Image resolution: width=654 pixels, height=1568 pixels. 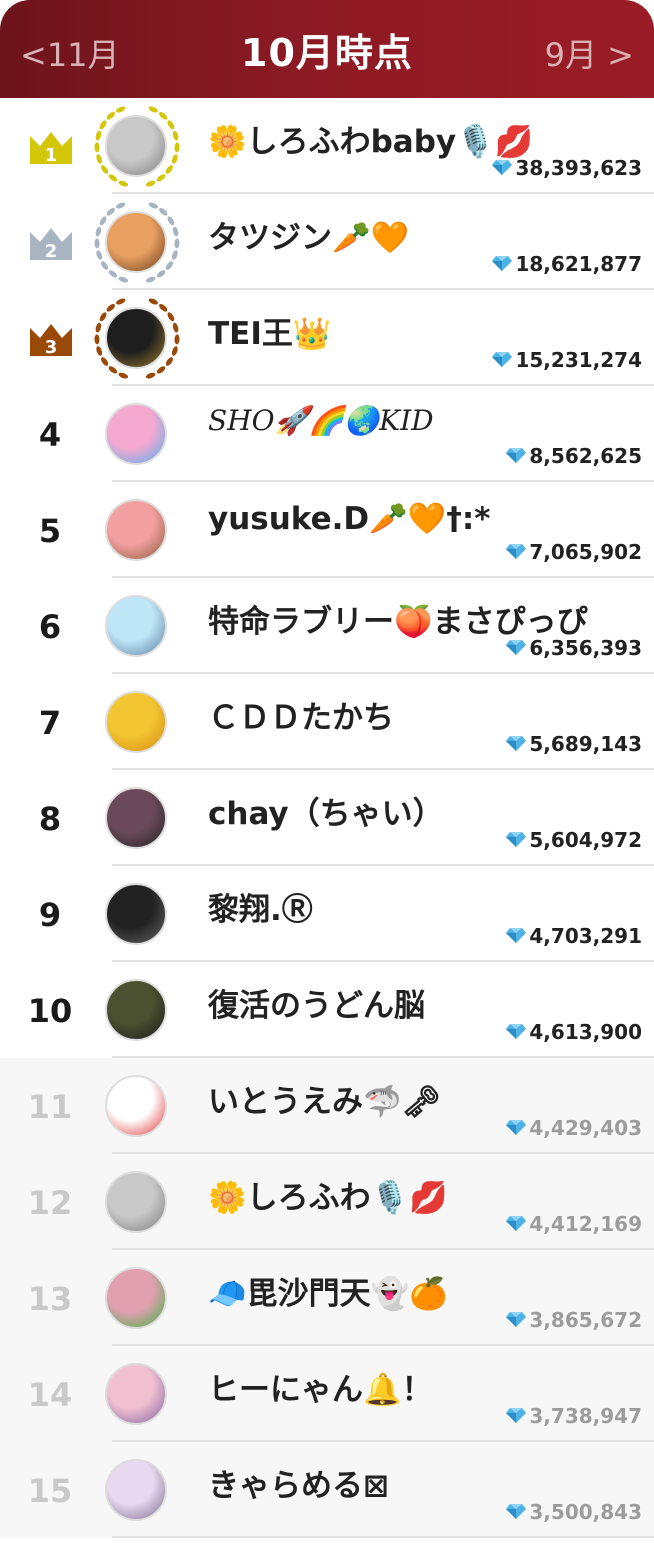 I want to click on crown-icon: 3, so click(x=51, y=339).